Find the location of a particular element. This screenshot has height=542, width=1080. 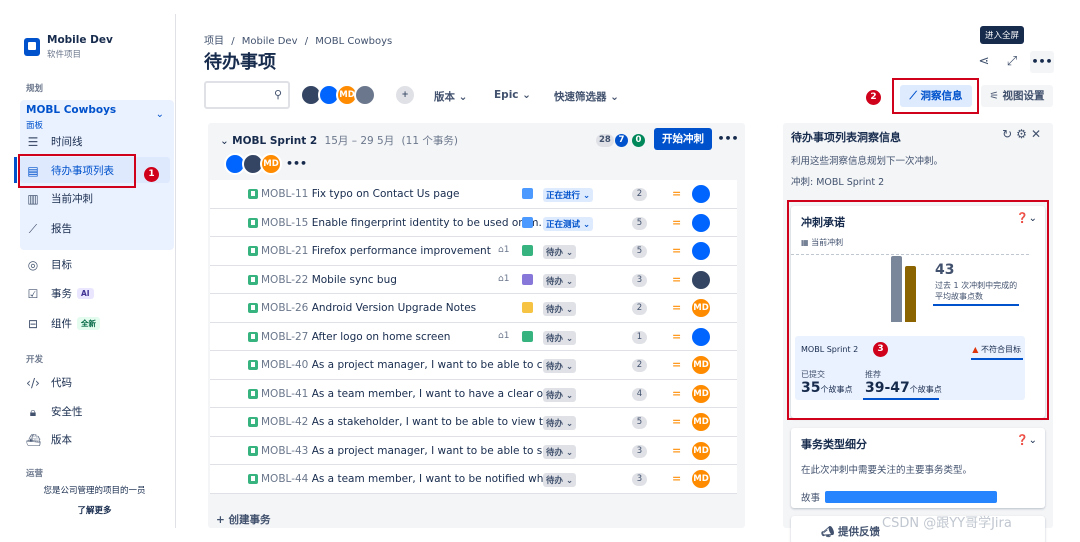

new-badge: 全新 is located at coordinates (88, 323).